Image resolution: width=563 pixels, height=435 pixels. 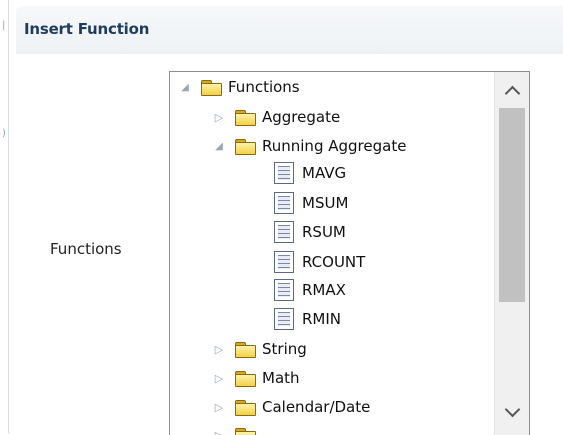 I want to click on chevron-down-icon, so click(x=512, y=409).